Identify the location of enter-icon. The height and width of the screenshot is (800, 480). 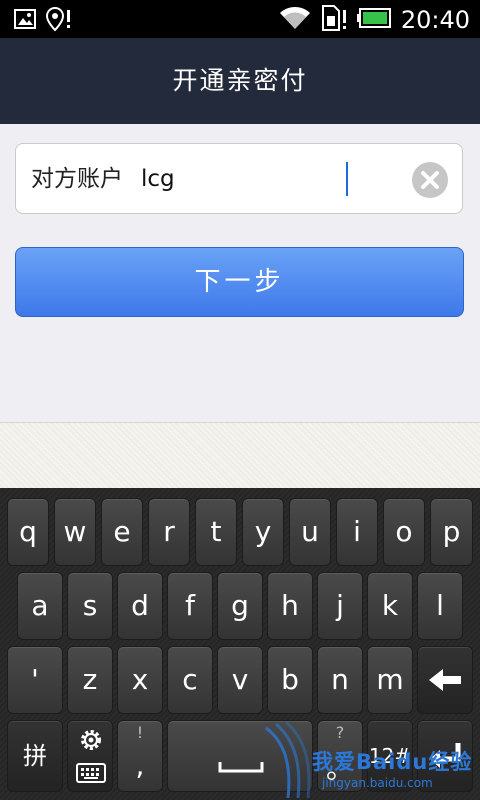
(446, 759).